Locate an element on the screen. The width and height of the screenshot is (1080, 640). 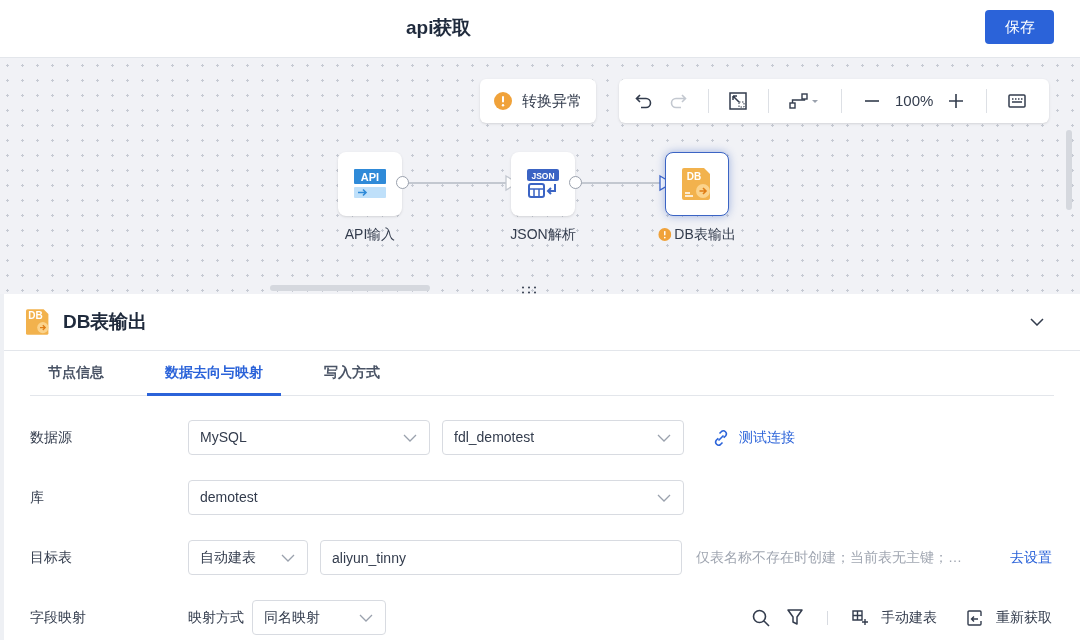
refresh-button: 重新获取 is located at coordinates (1009, 617).